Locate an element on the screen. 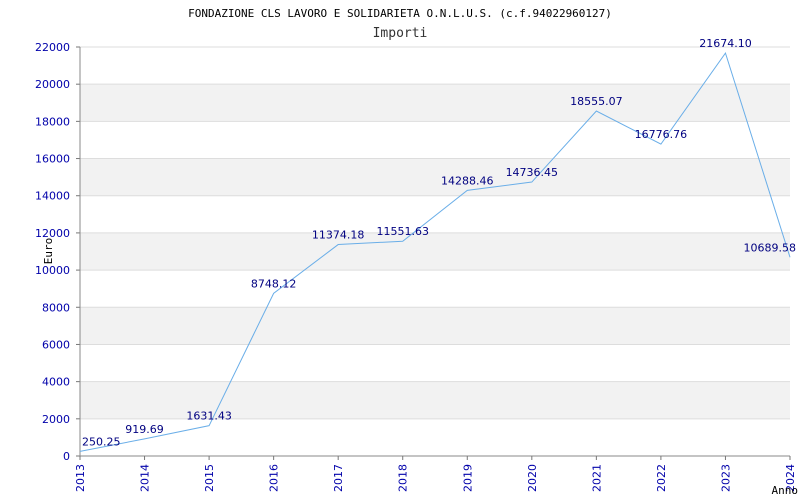  x-tick-label-2014: 2014 is located at coordinates (145, 478).